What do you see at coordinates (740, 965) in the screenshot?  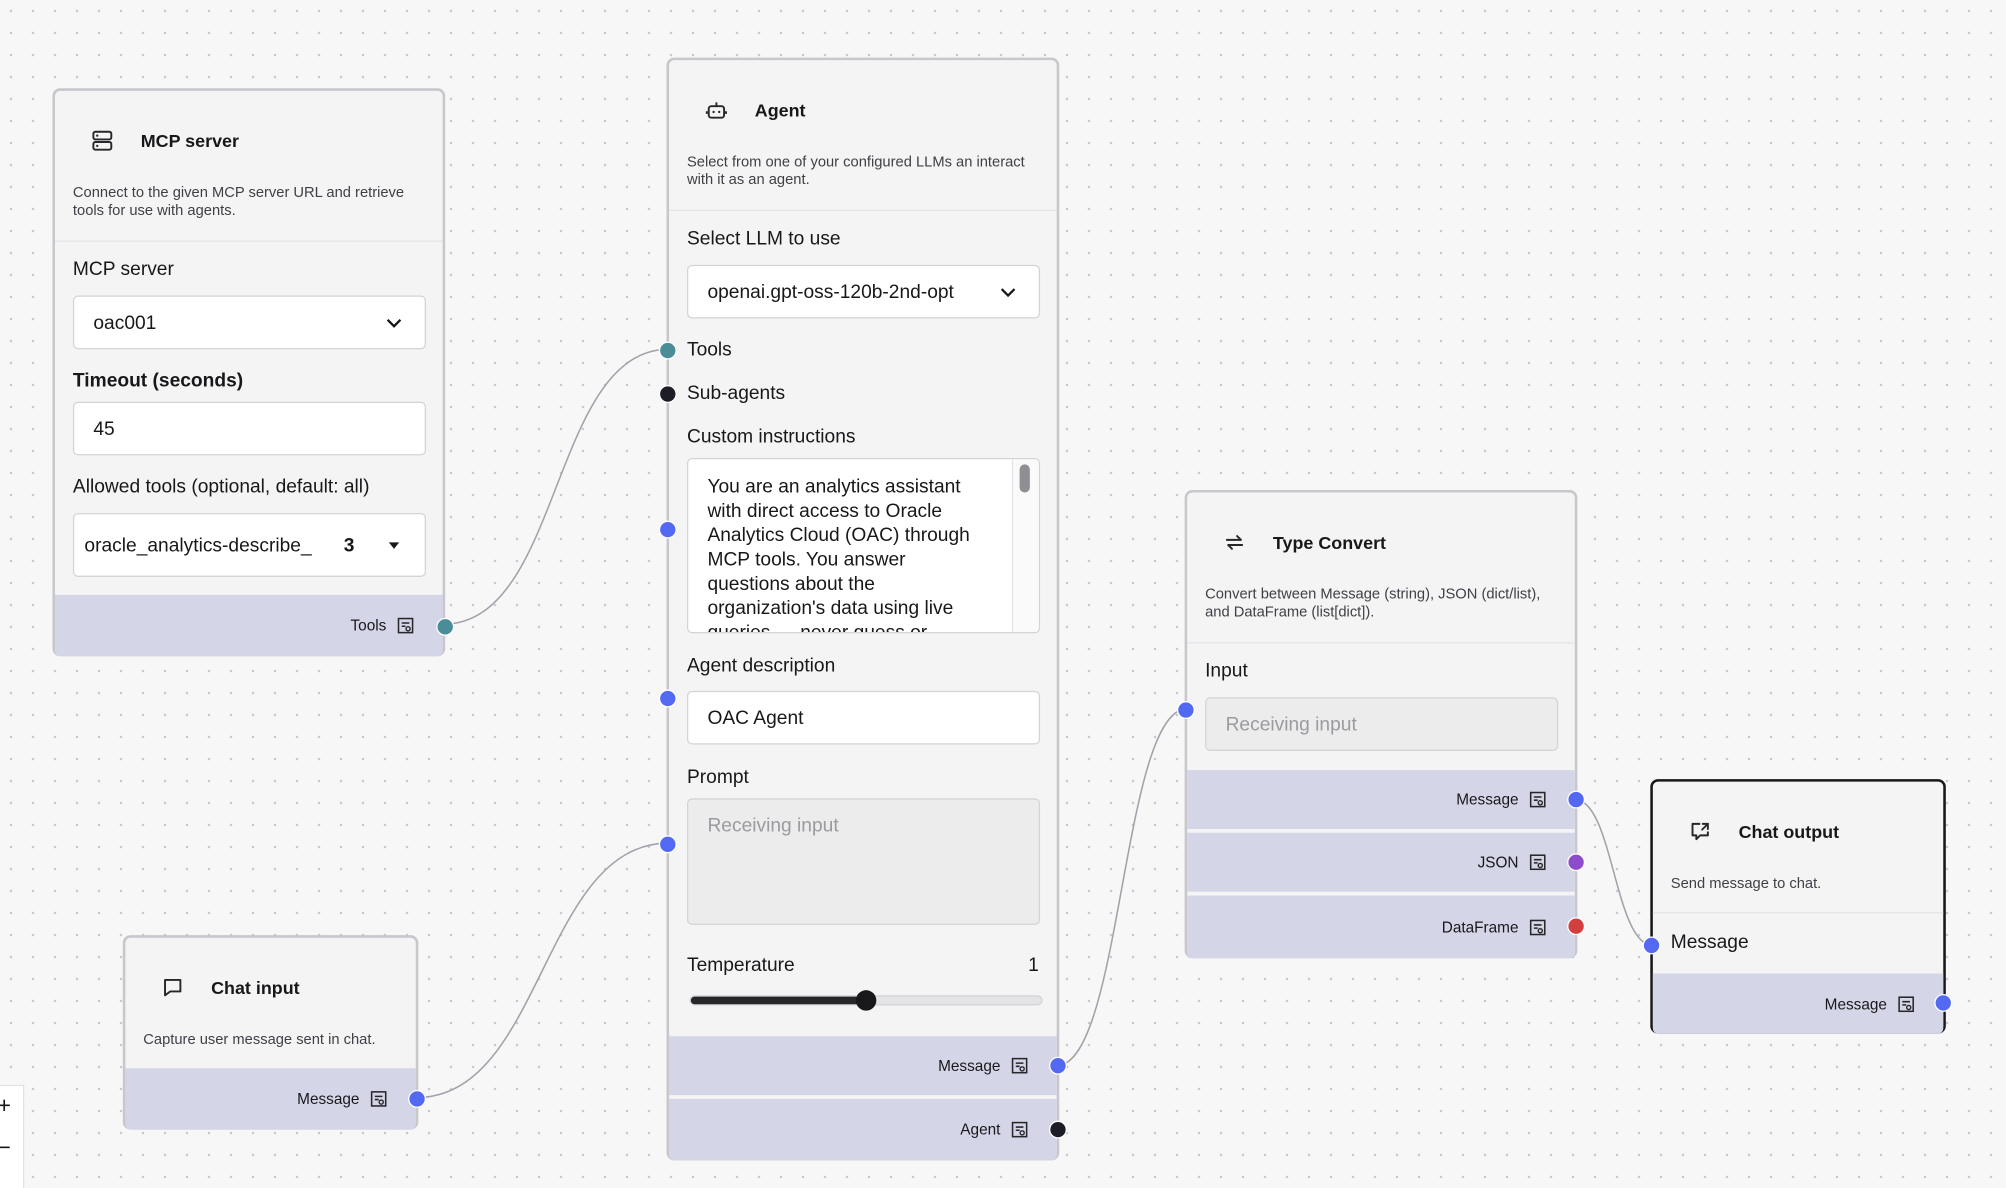 I see `temperature-label: Temperature` at bounding box center [740, 965].